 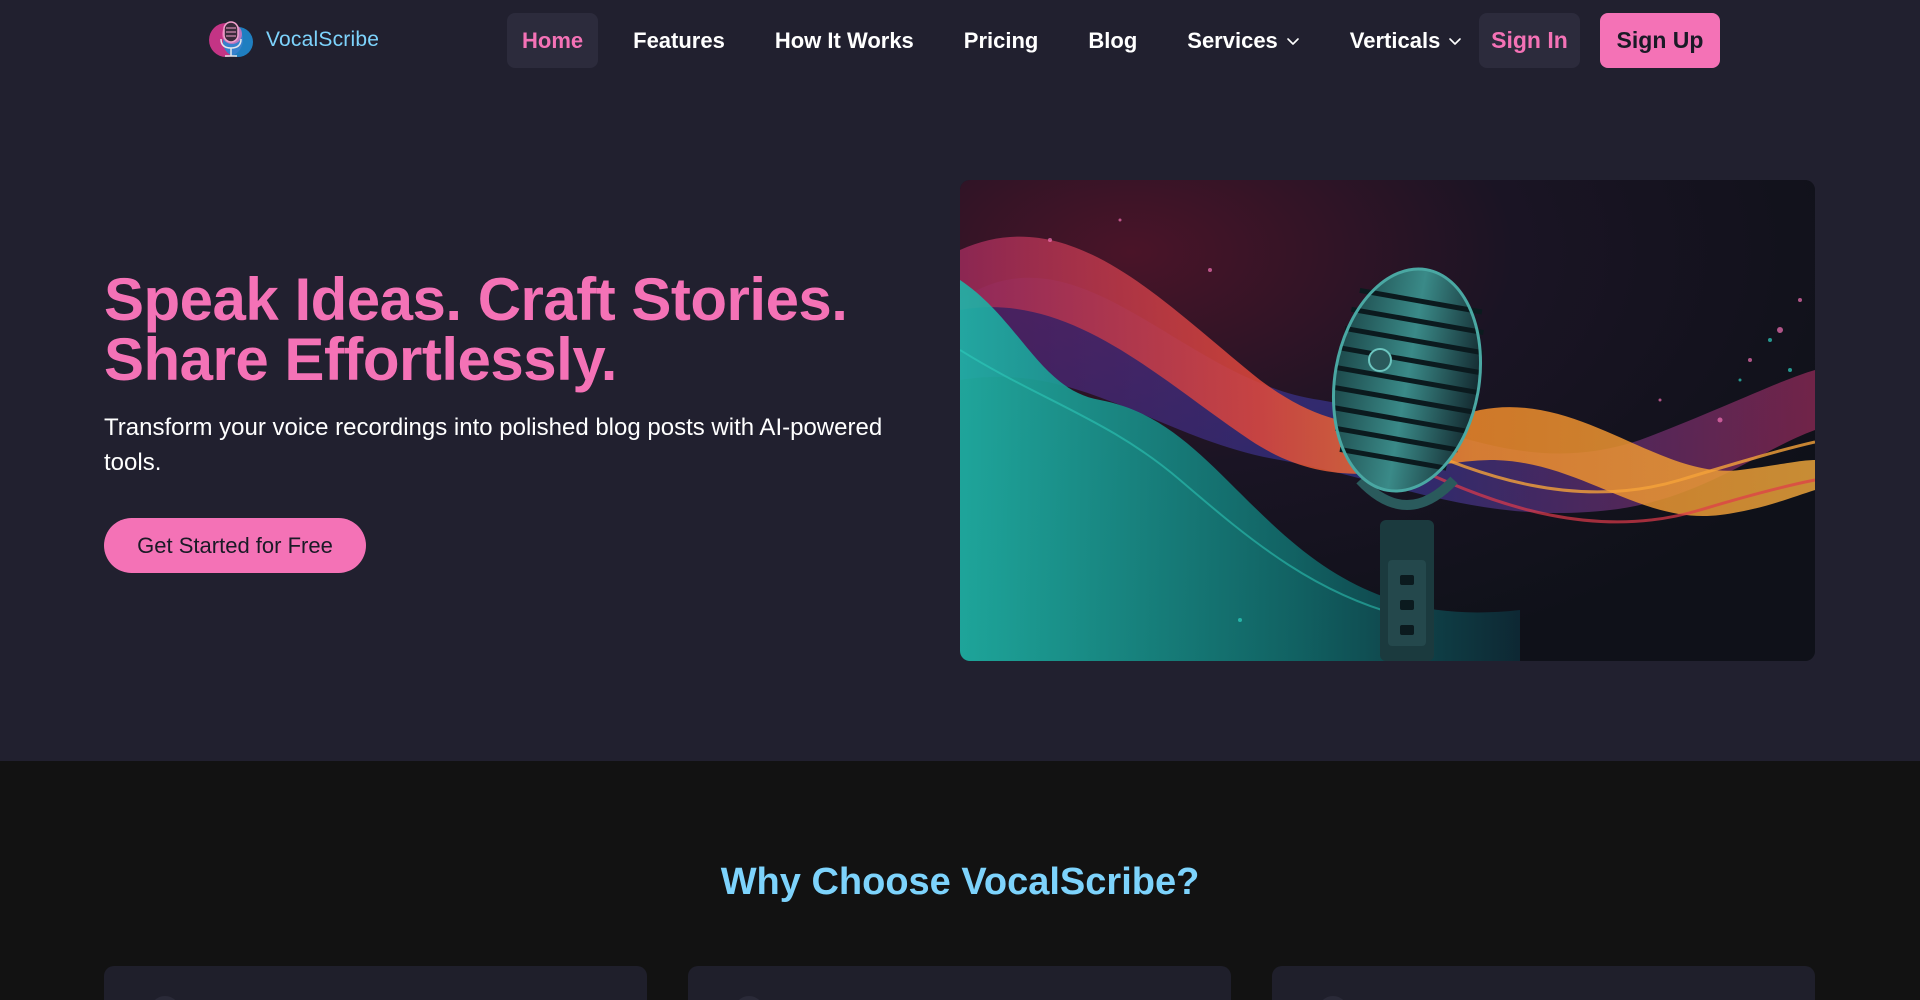 What do you see at coordinates (1529, 40) in the screenshot?
I see `sign-in-button: Sign In` at bounding box center [1529, 40].